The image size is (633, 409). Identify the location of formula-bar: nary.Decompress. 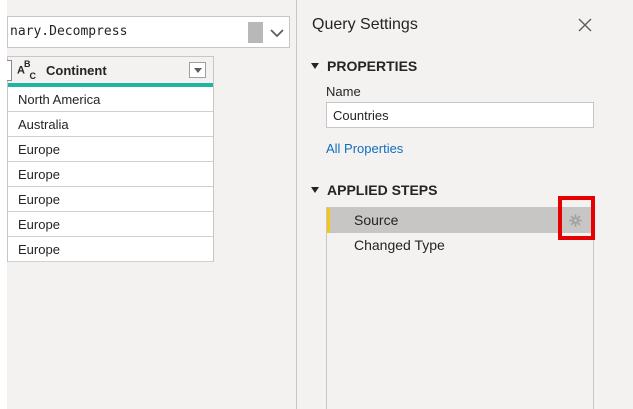
(148, 32).